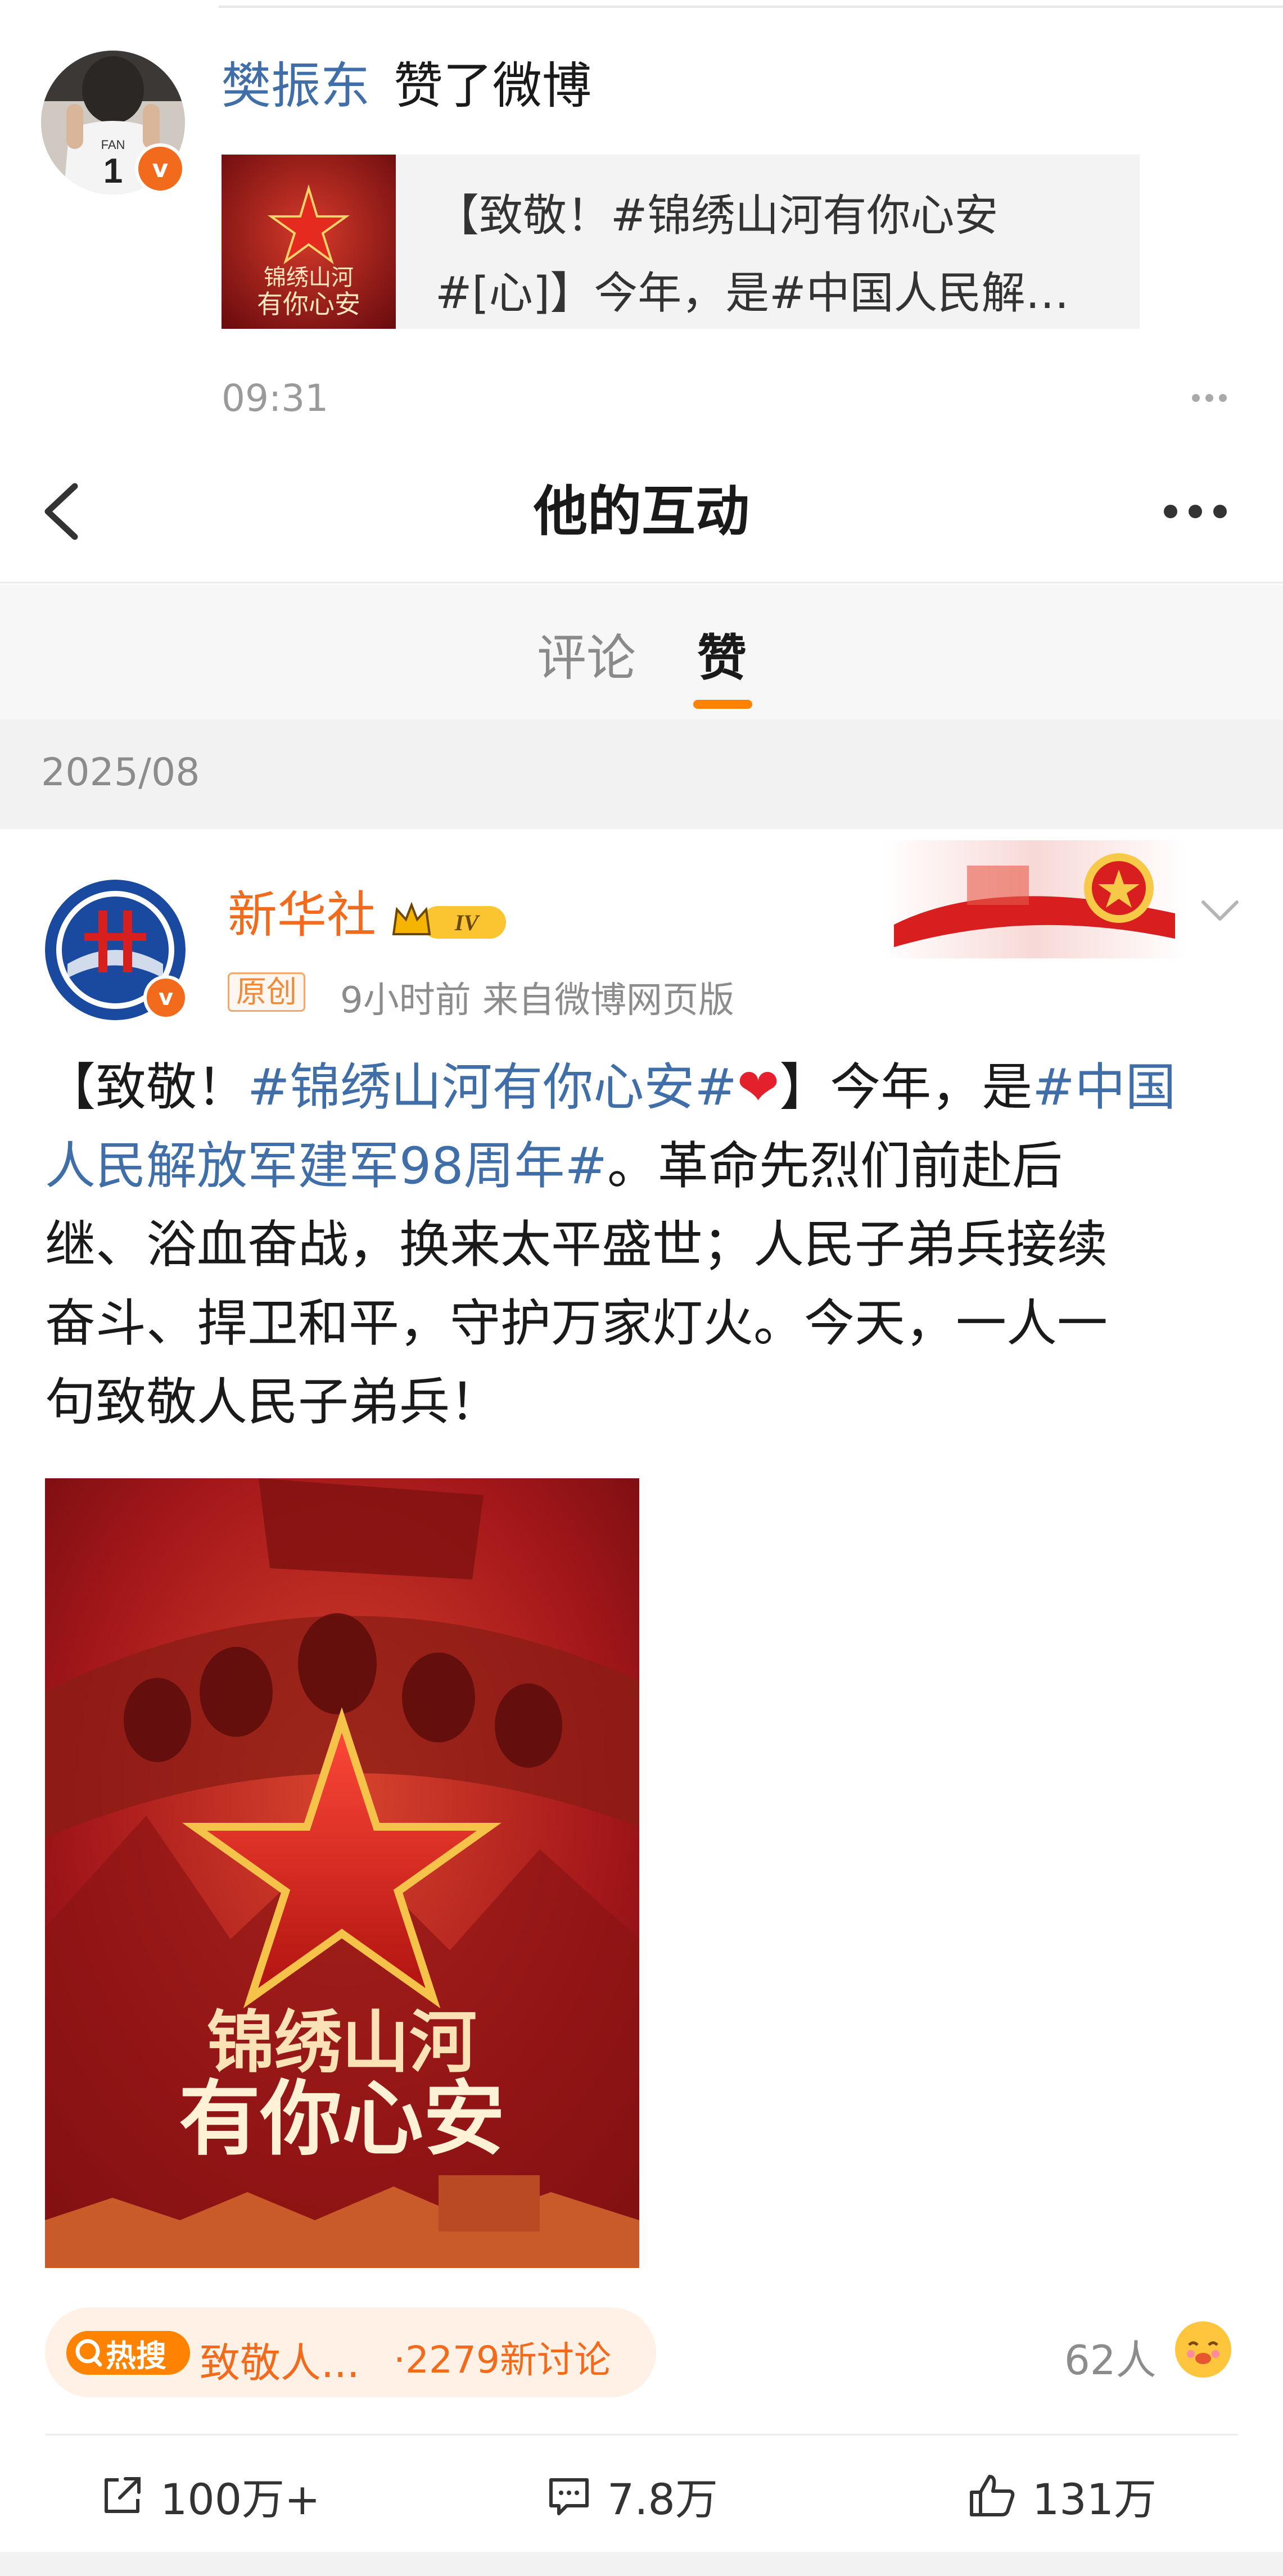  Describe the element at coordinates (296, 86) in the screenshot. I see `notification-username: 樊振东` at that location.